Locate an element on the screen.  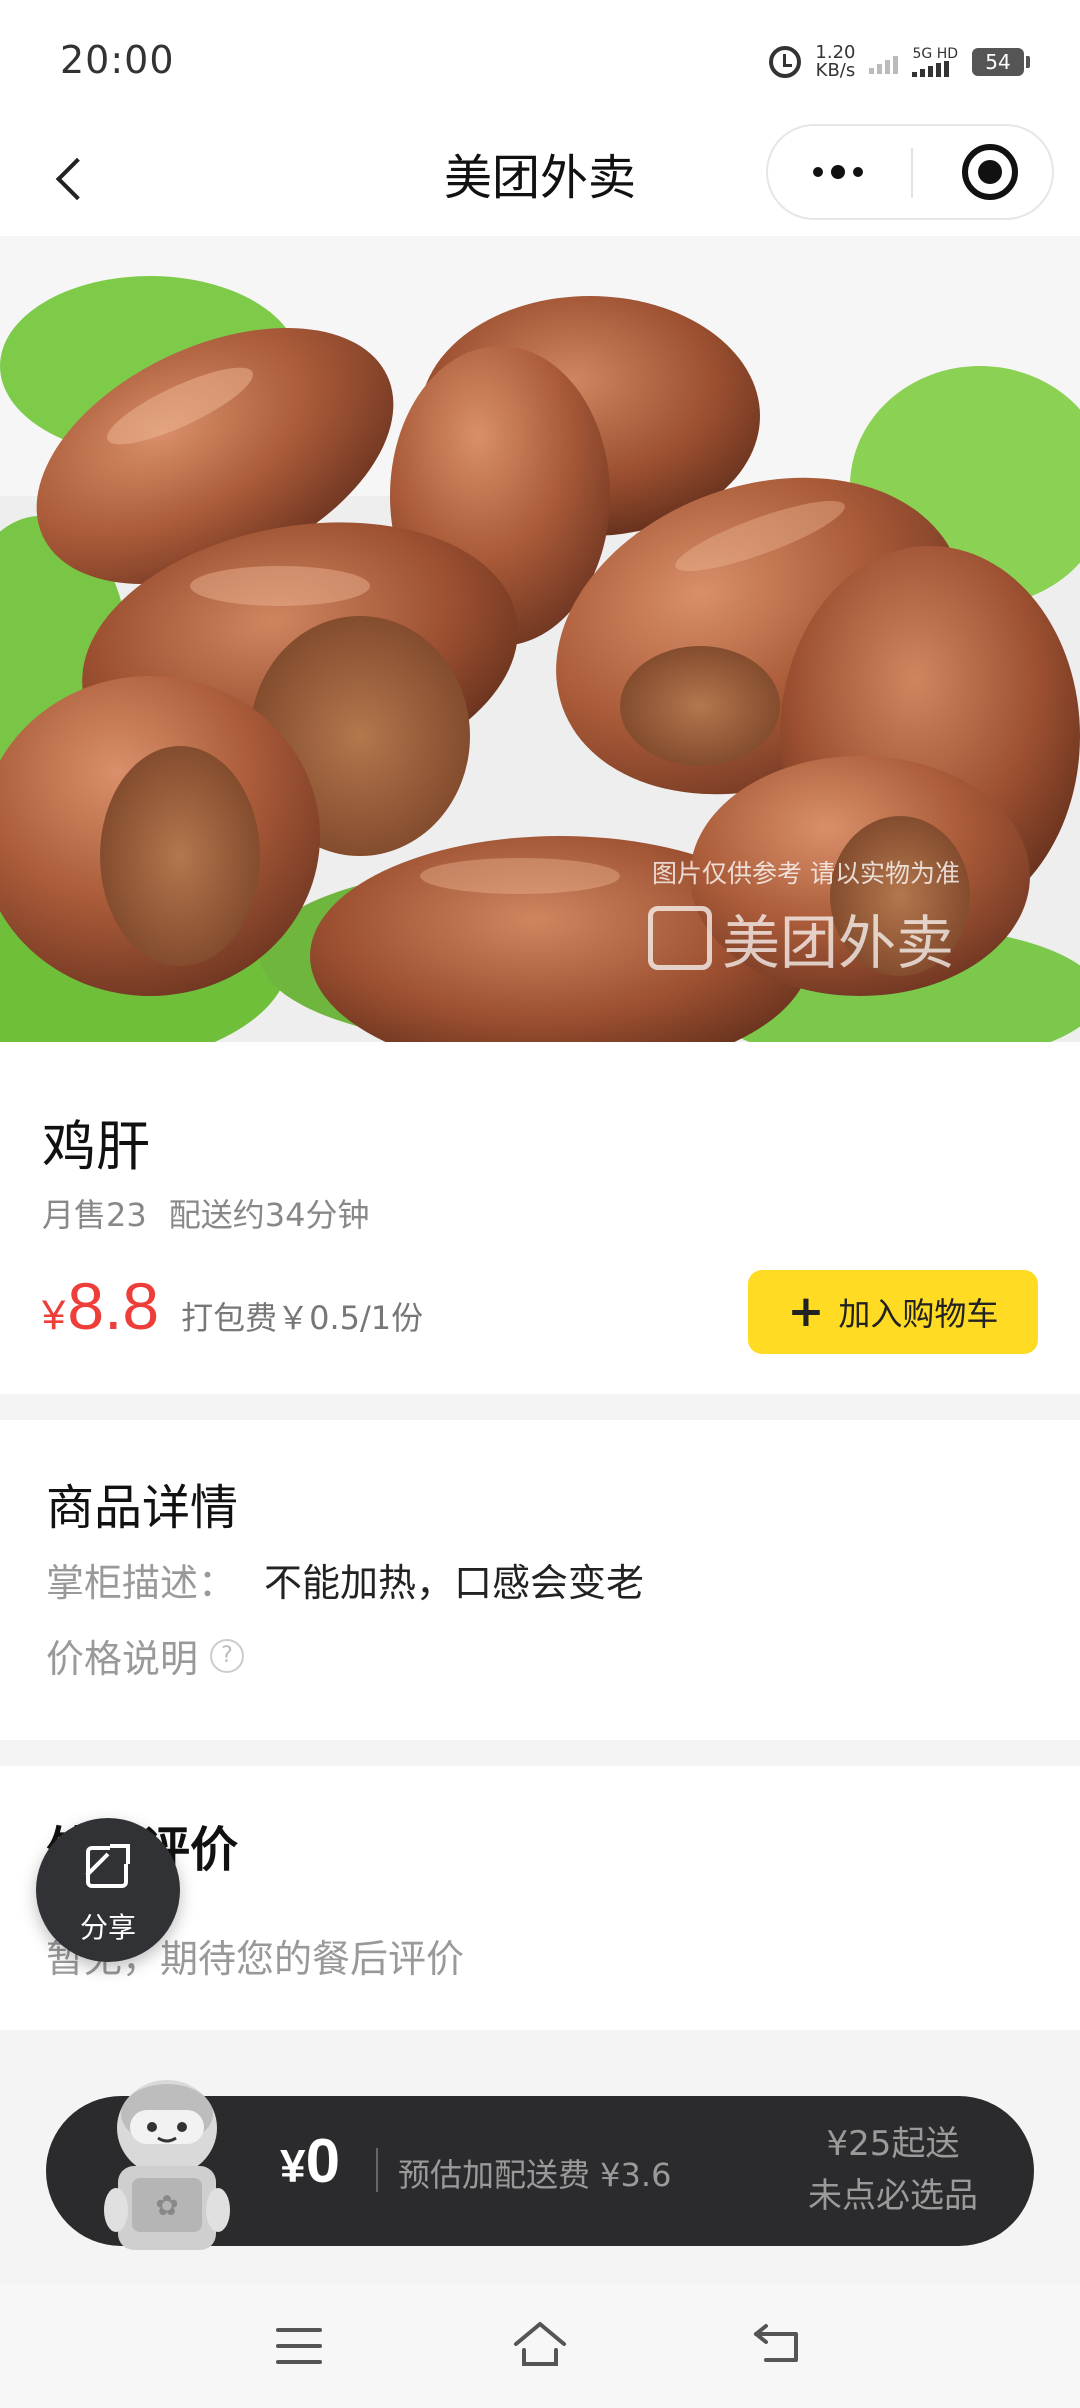
cart-currency: ¥ is located at coordinates (293, 2166).